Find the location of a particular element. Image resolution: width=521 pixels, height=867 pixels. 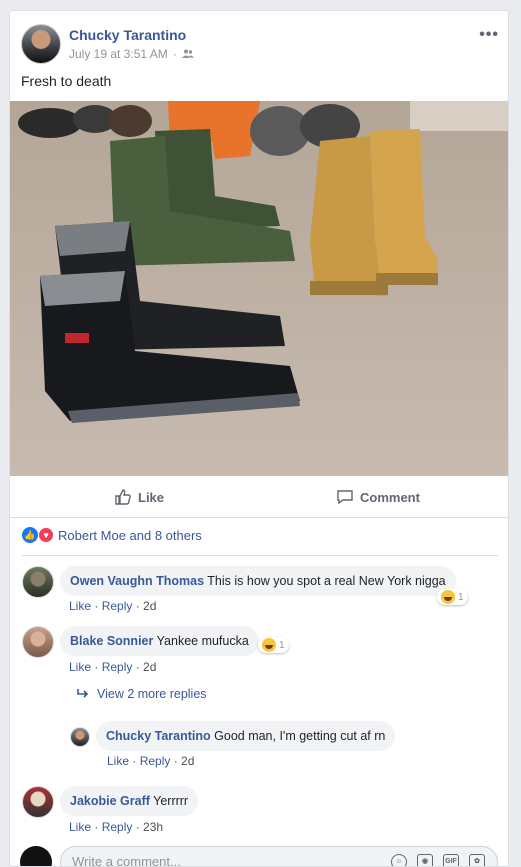

post-meta: July 19 at 3:51 AM · is located at coordinates (131, 54).